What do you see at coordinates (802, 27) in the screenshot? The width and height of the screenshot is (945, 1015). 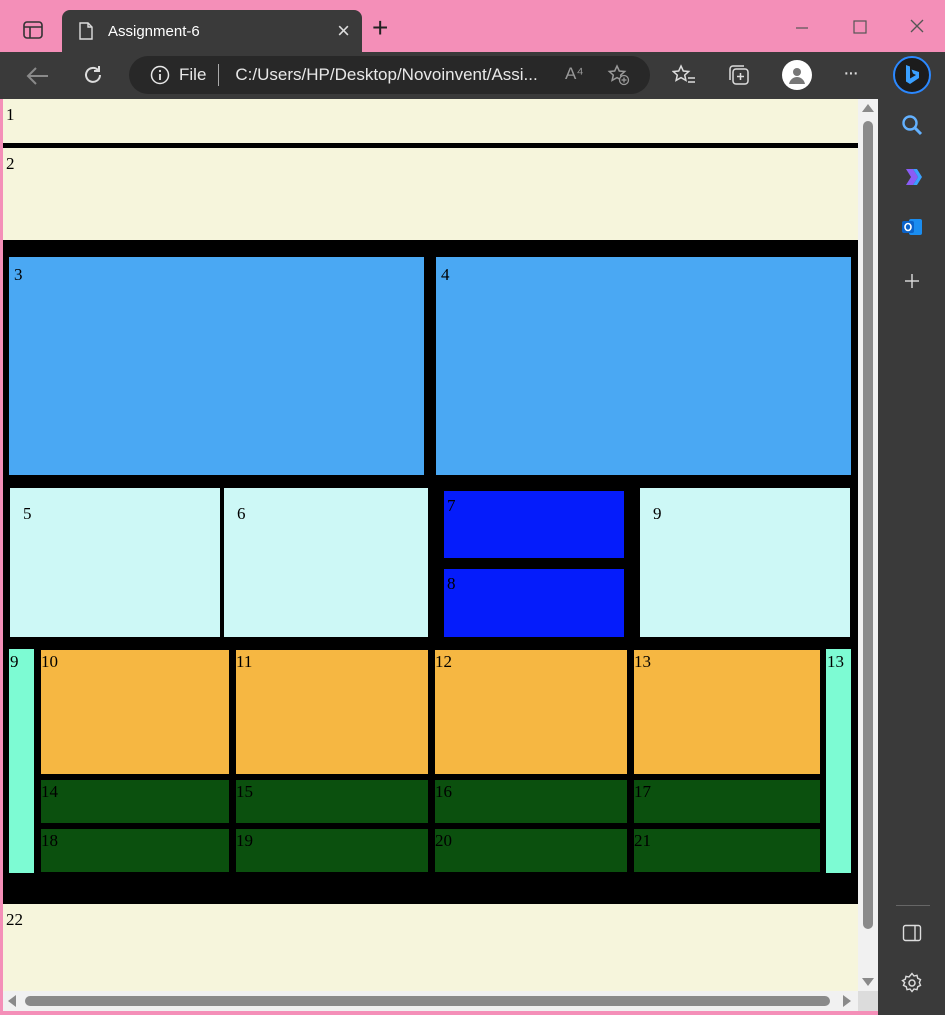 I see `minimize-icon` at bounding box center [802, 27].